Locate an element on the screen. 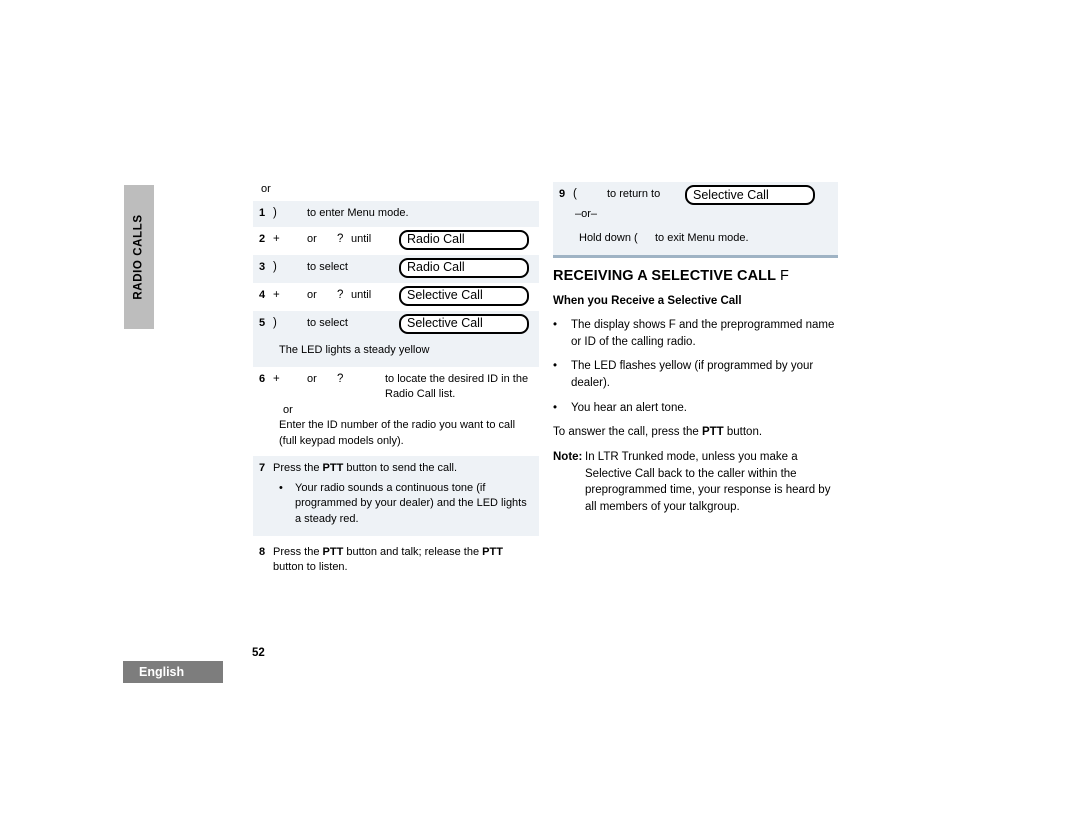  procedure-step-1: 1 ) to enter Menu mode. is located at coordinates (396, 213).